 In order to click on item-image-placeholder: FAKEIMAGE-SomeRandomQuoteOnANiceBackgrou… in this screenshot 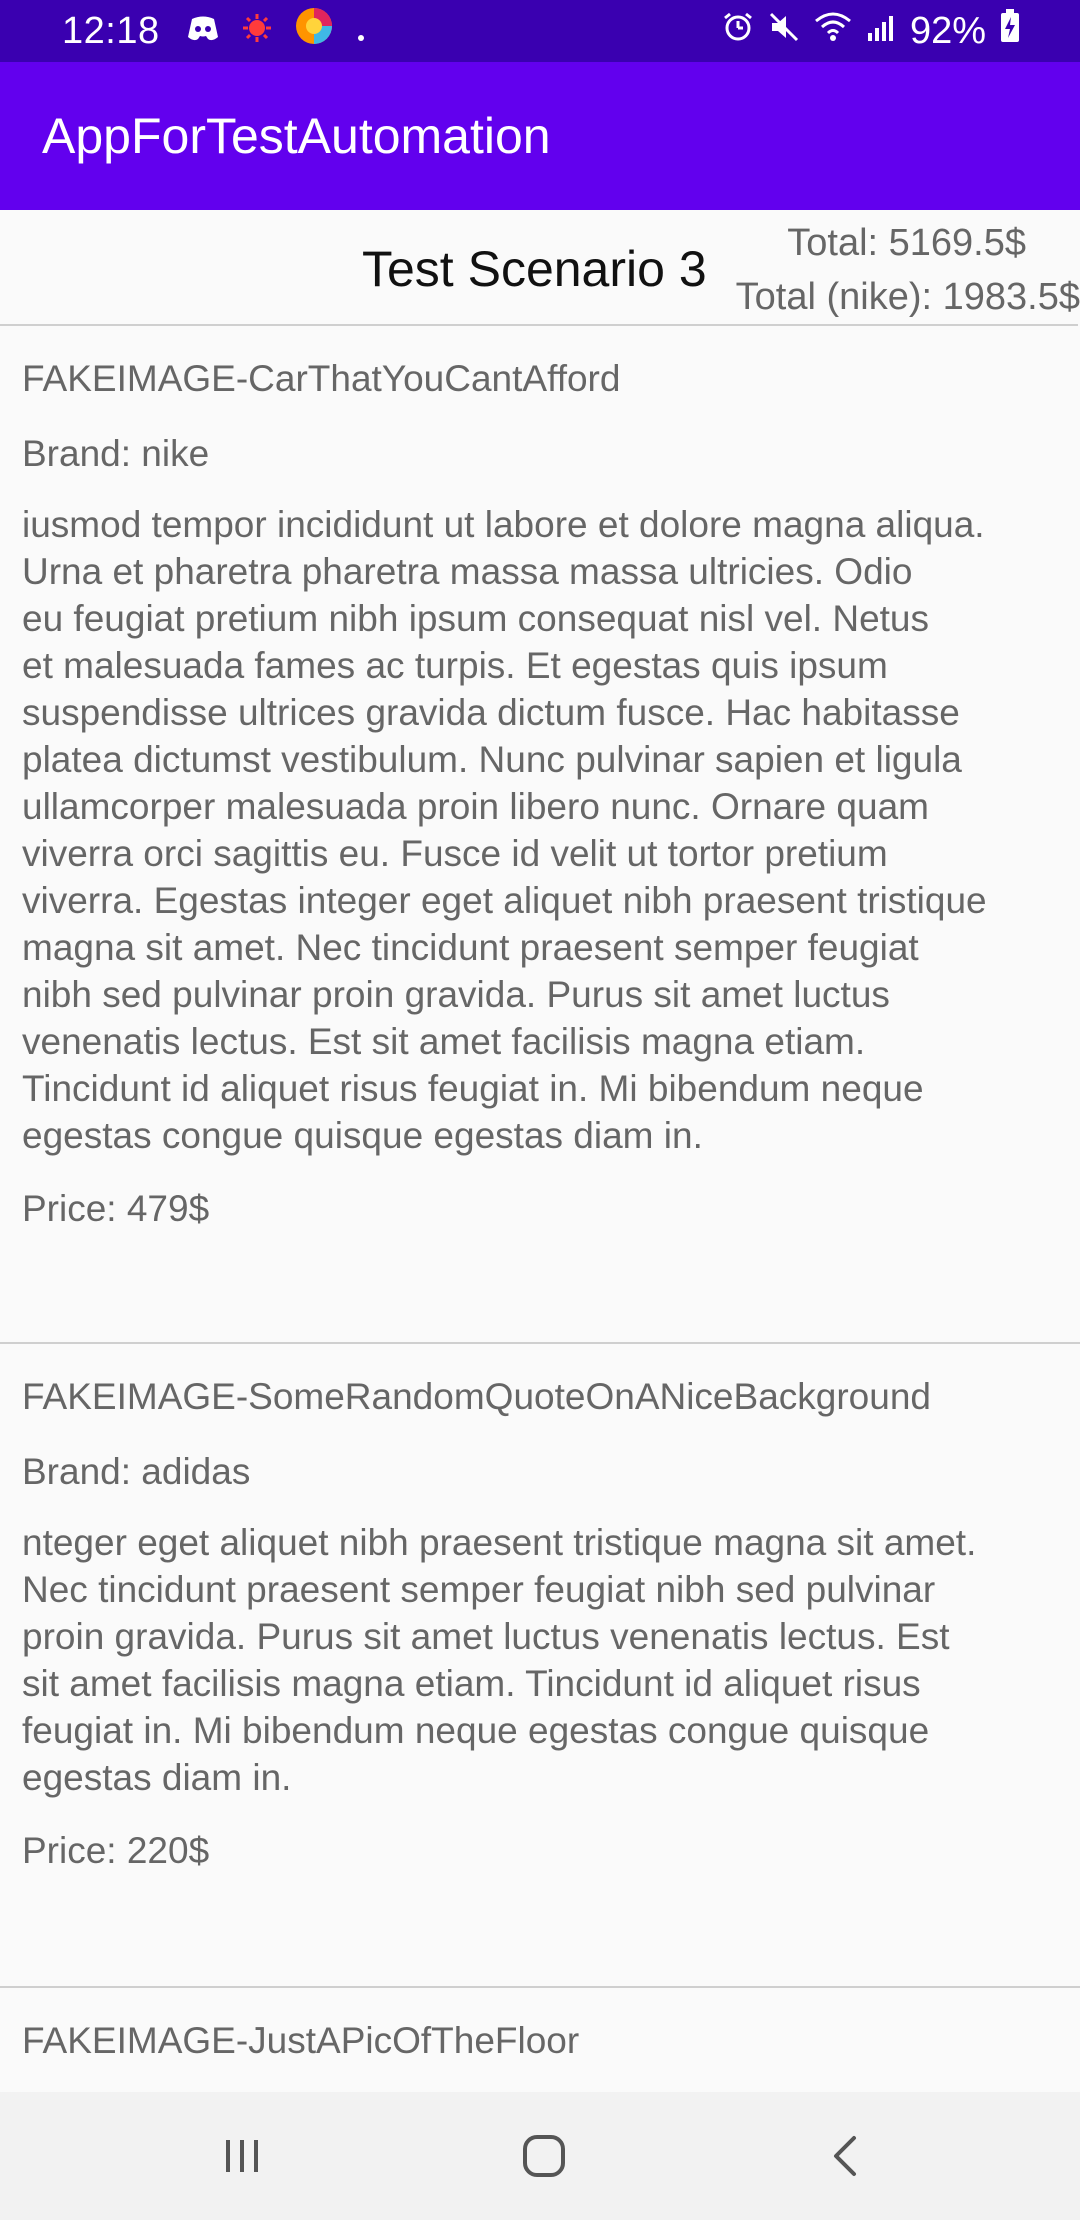, I will do `click(476, 1396)`.